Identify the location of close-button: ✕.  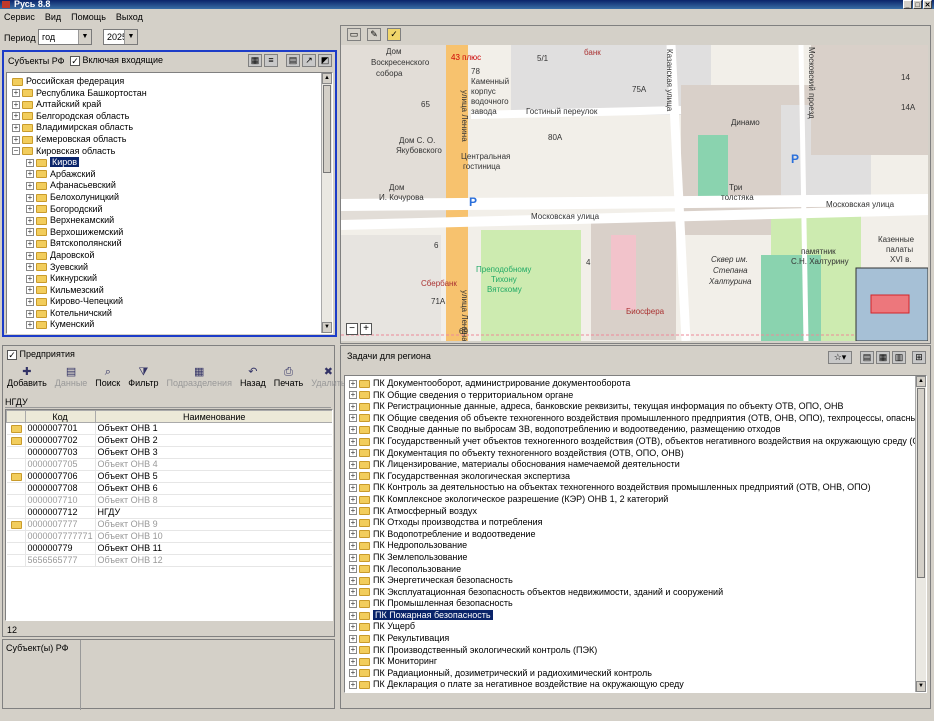
(927, 4).